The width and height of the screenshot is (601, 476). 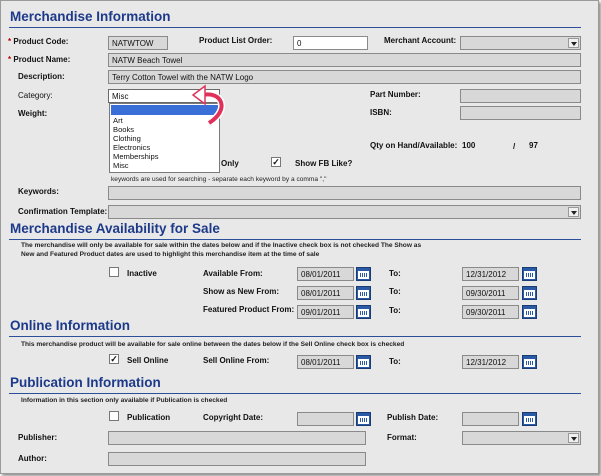 I want to click on section-heading-merchandise: Merchandise Information, so click(x=90, y=16).